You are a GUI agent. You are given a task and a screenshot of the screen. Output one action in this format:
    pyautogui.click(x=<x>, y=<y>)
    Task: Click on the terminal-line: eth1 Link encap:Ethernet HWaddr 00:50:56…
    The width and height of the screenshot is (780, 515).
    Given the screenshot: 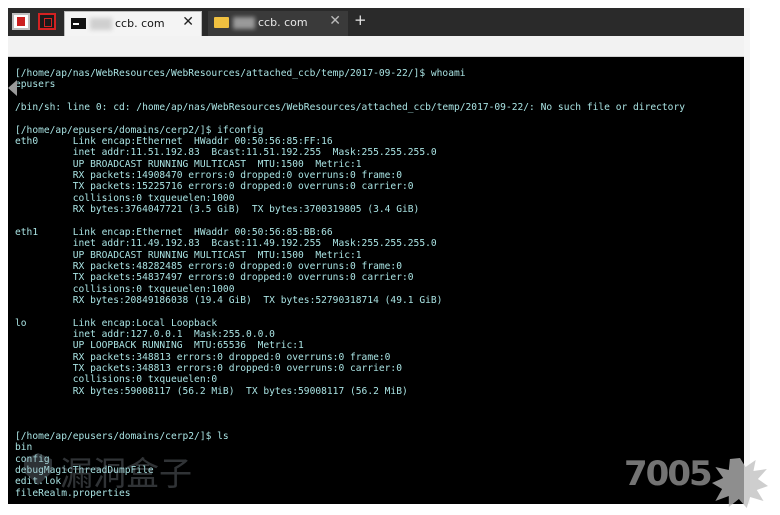 What is the action you would take?
    pyautogui.click(x=174, y=232)
    